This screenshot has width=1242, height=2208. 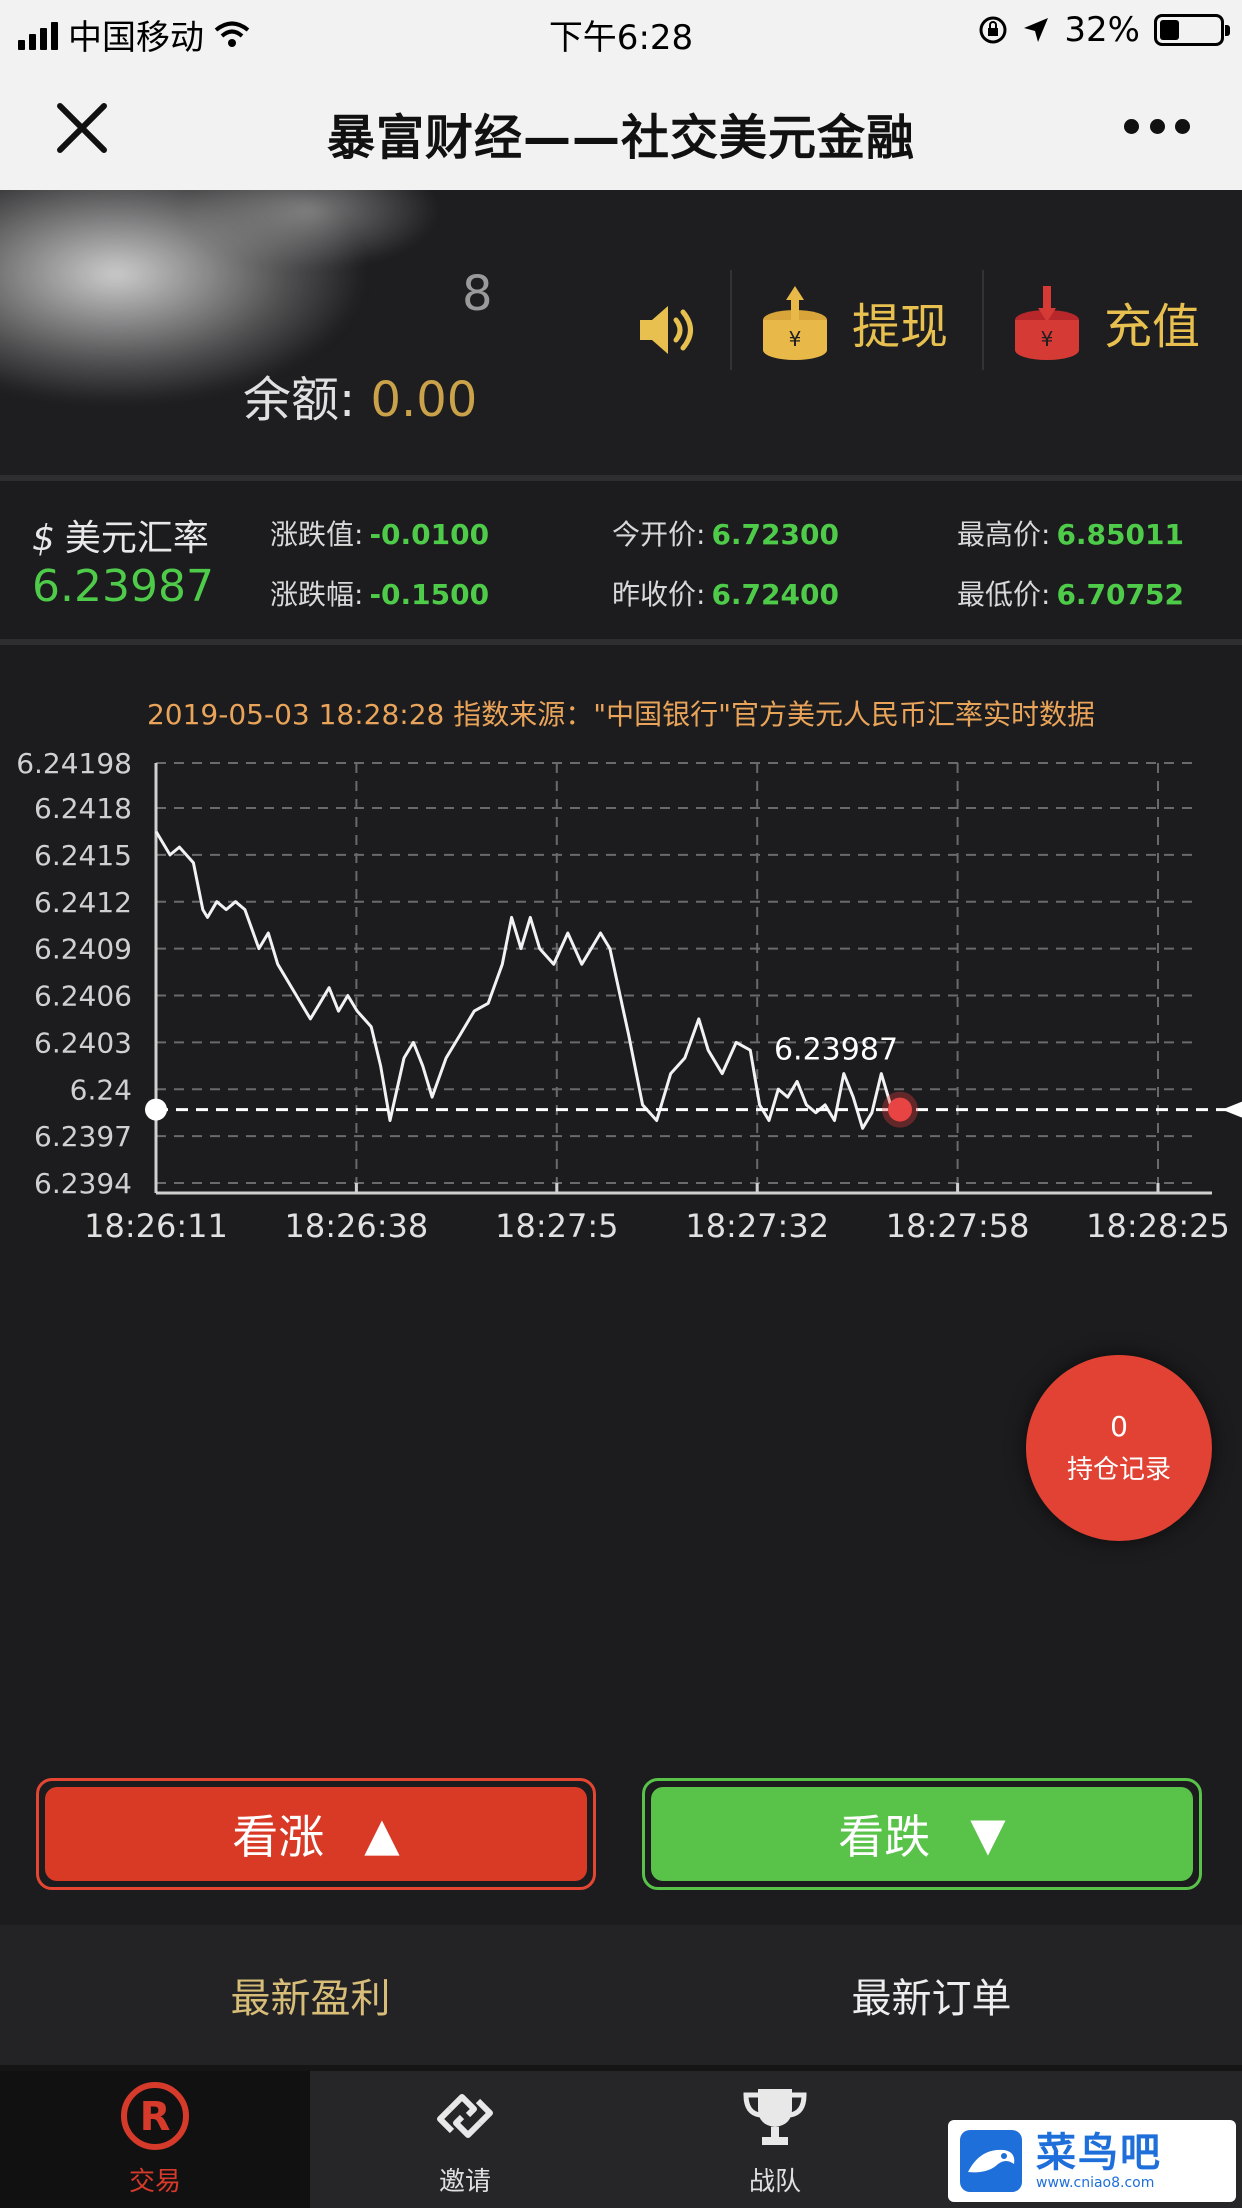 I want to click on buy-down-label: 看跌, so click(x=884, y=1837).